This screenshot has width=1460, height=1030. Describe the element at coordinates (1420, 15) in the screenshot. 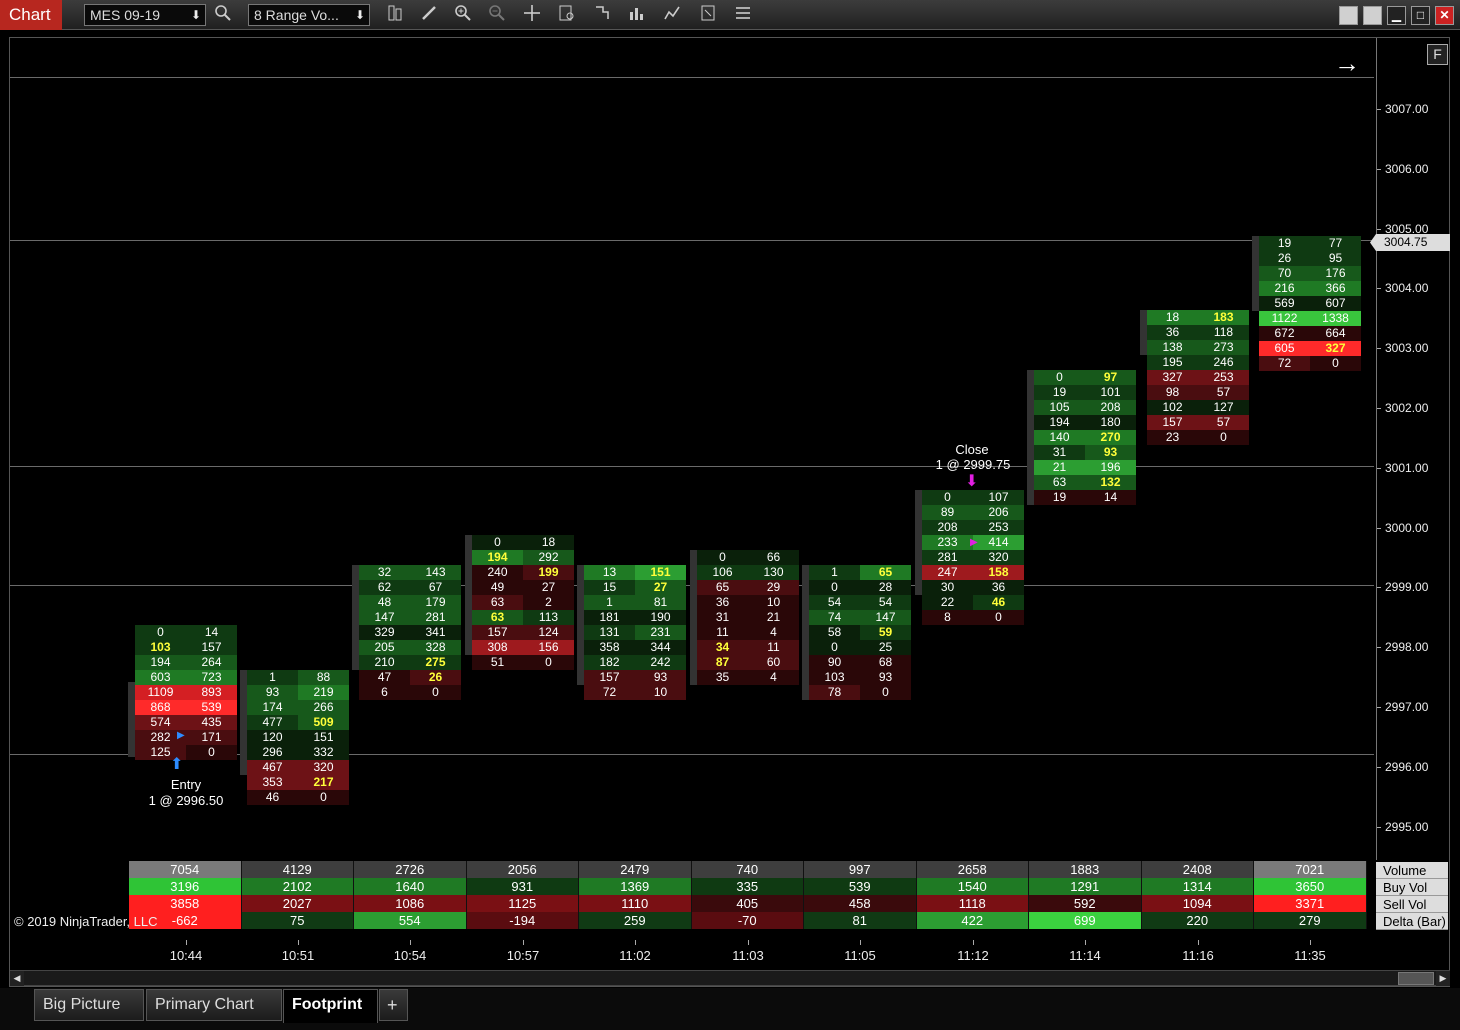

I see `maximize-icon: □` at that location.